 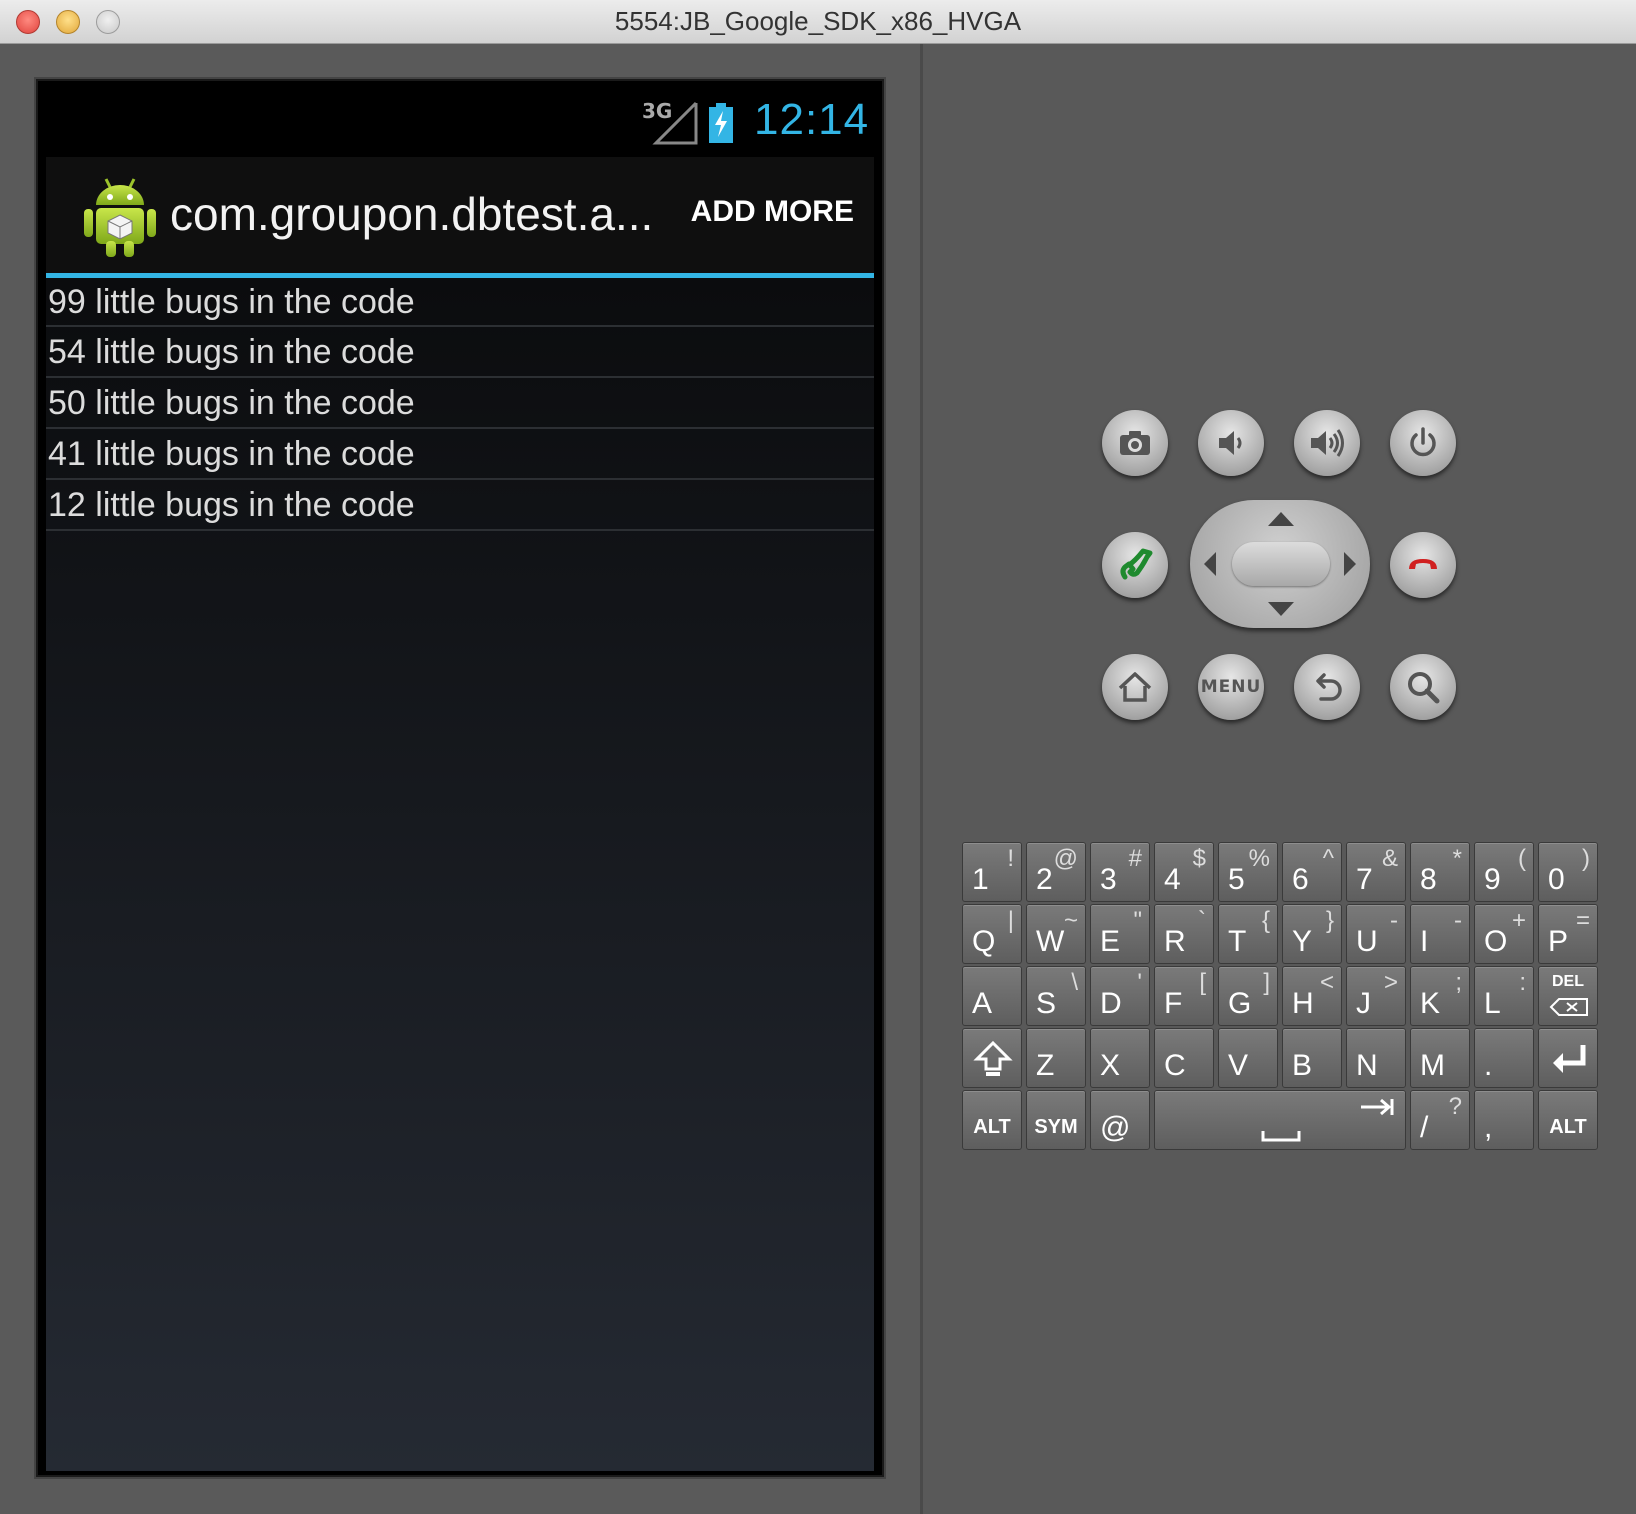 What do you see at coordinates (1120, 1058) in the screenshot?
I see `key: X` at bounding box center [1120, 1058].